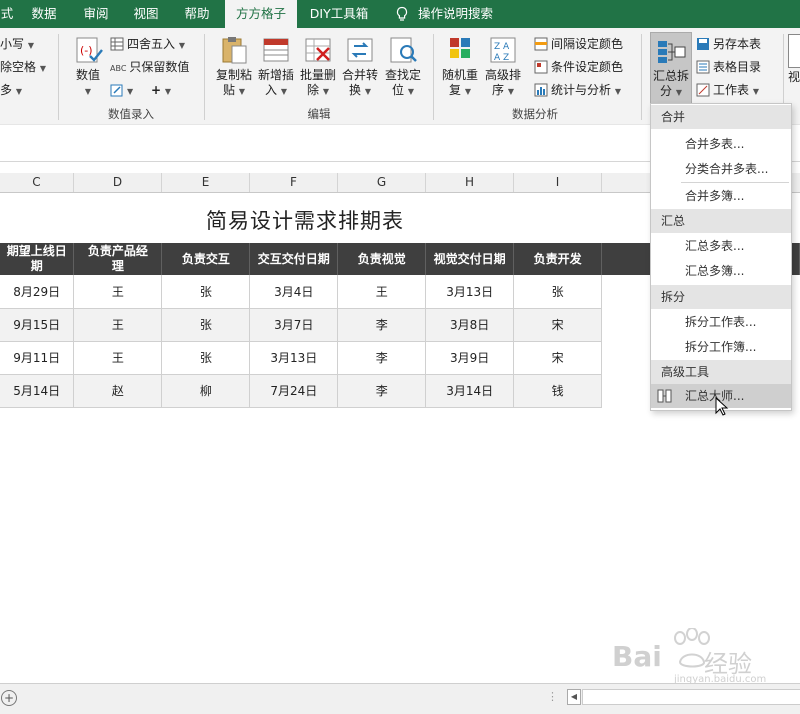 This screenshot has height=714, width=800. Describe the element at coordinates (578, 67) in the screenshot. I see `condition-color-button: 条件设定颜色` at that location.